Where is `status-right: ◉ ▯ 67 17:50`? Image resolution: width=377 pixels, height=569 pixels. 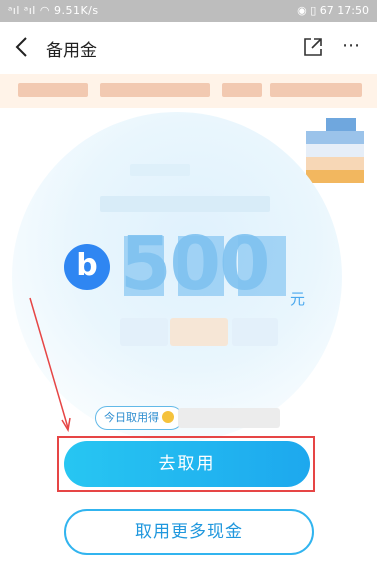 status-right: ◉ ▯ 67 17:50 is located at coordinates (333, 10).